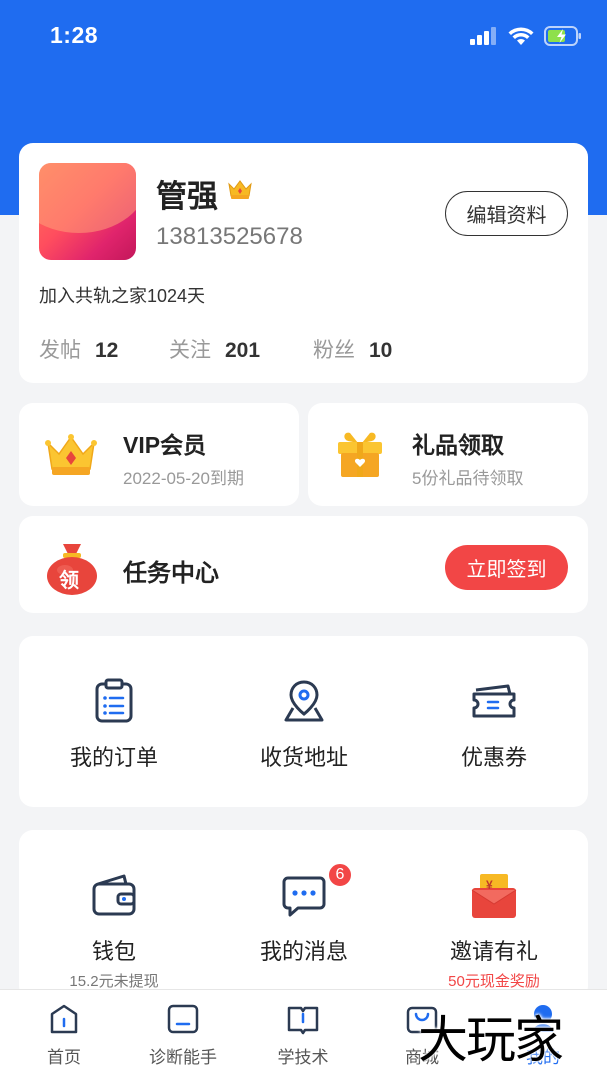  I want to click on invite-reward: 50元现金奖励, so click(494, 981).